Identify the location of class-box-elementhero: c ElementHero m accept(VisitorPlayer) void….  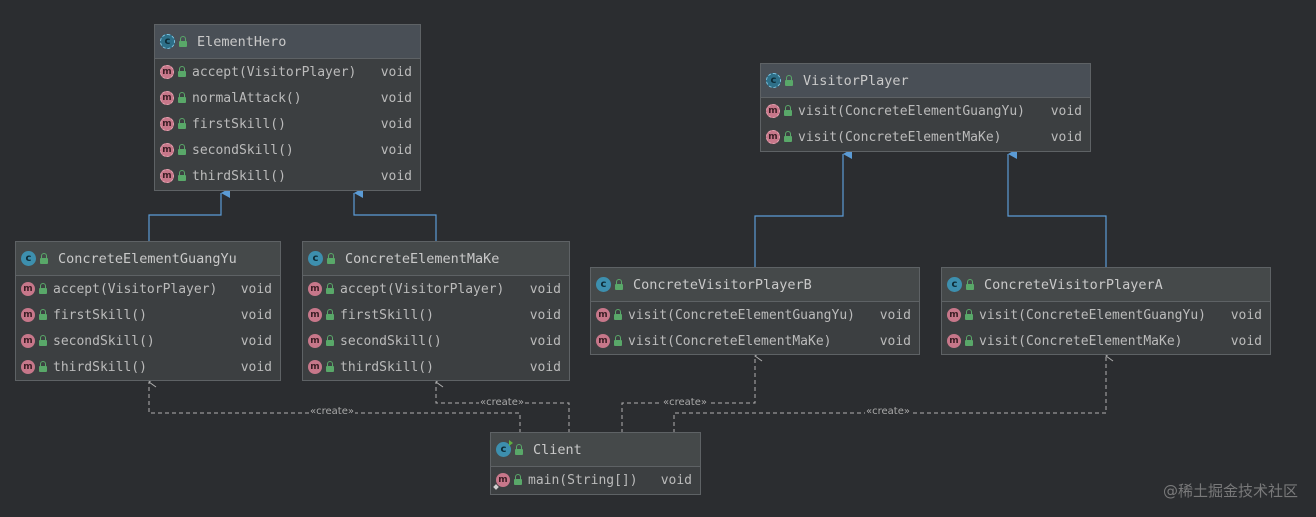
(287, 107).